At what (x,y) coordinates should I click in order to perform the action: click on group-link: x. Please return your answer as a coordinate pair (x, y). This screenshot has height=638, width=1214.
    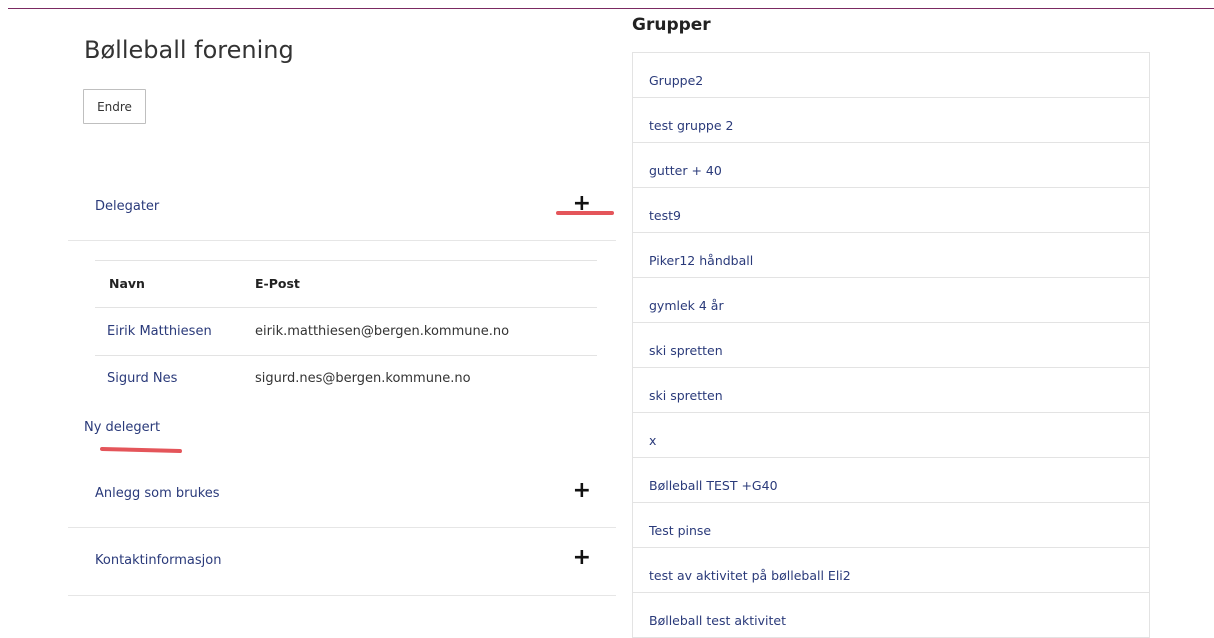
    Looking at the image, I should click on (652, 440).